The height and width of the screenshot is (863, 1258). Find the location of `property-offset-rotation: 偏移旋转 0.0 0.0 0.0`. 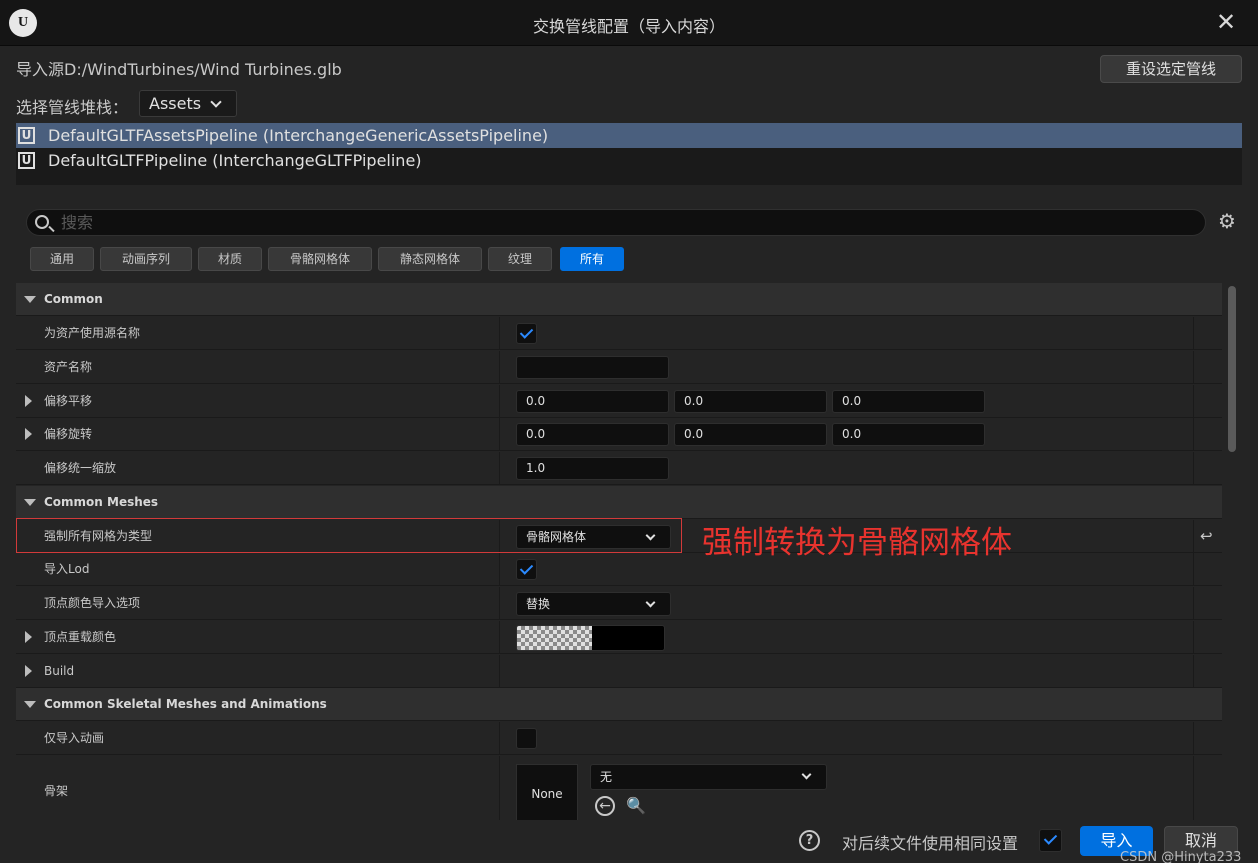

property-offset-rotation: 偏移旋转 0.0 0.0 0.0 is located at coordinates (619, 434).